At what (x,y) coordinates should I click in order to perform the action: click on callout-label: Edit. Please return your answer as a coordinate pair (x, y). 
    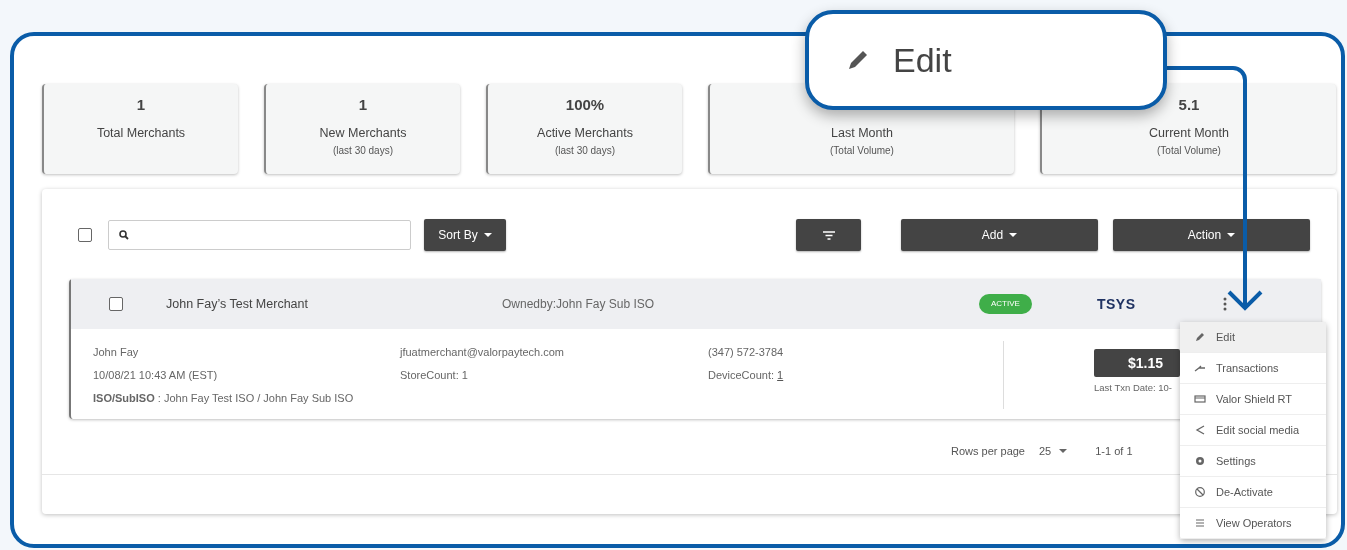
    Looking at the image, I should click on (922, 60).